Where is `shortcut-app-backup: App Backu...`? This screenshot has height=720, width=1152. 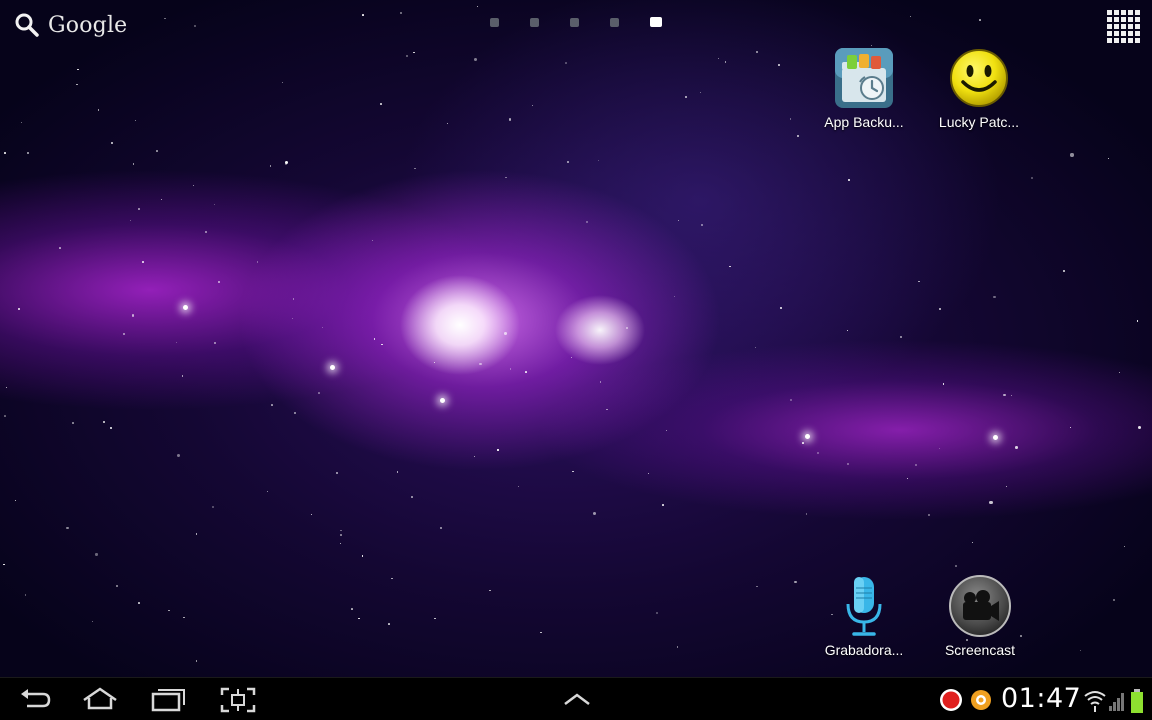
shortcut-app-backup: App Backu... is located at coordinates (864, 88).